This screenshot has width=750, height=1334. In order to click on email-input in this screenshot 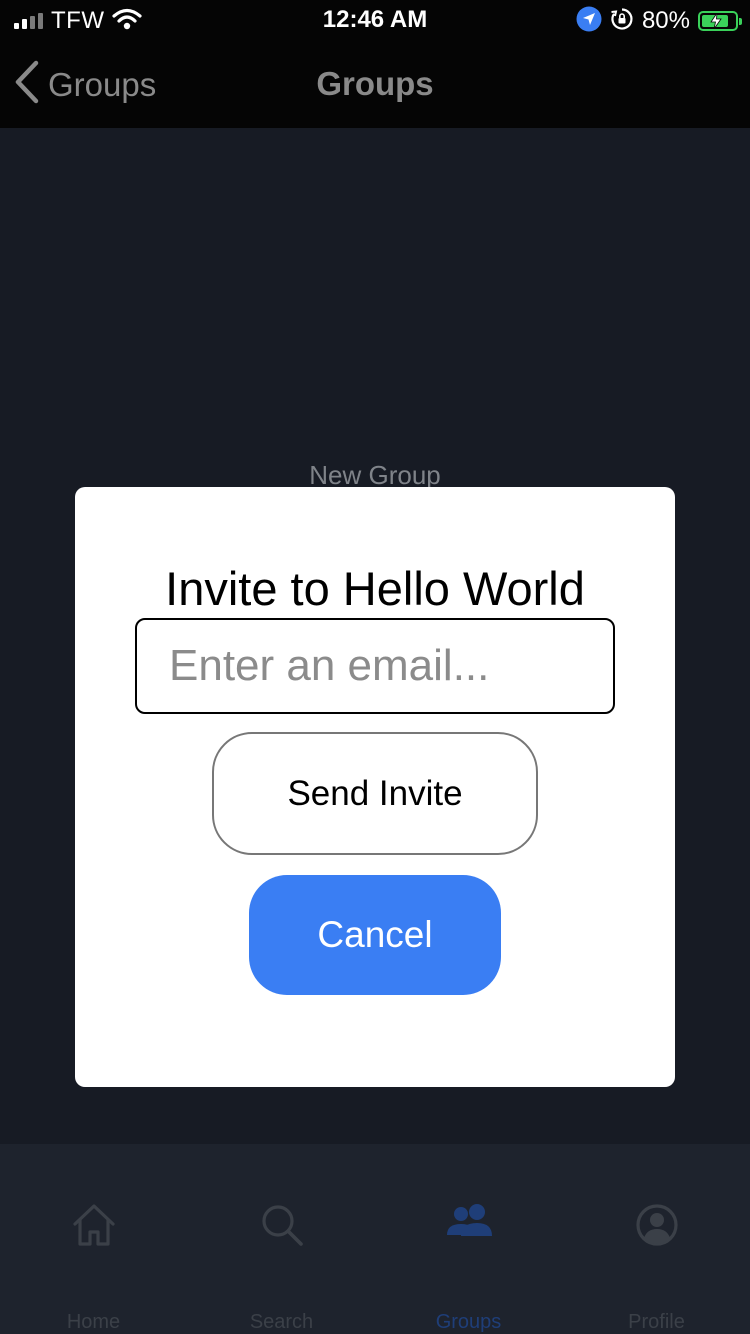, I will do `click(375, 666)`.